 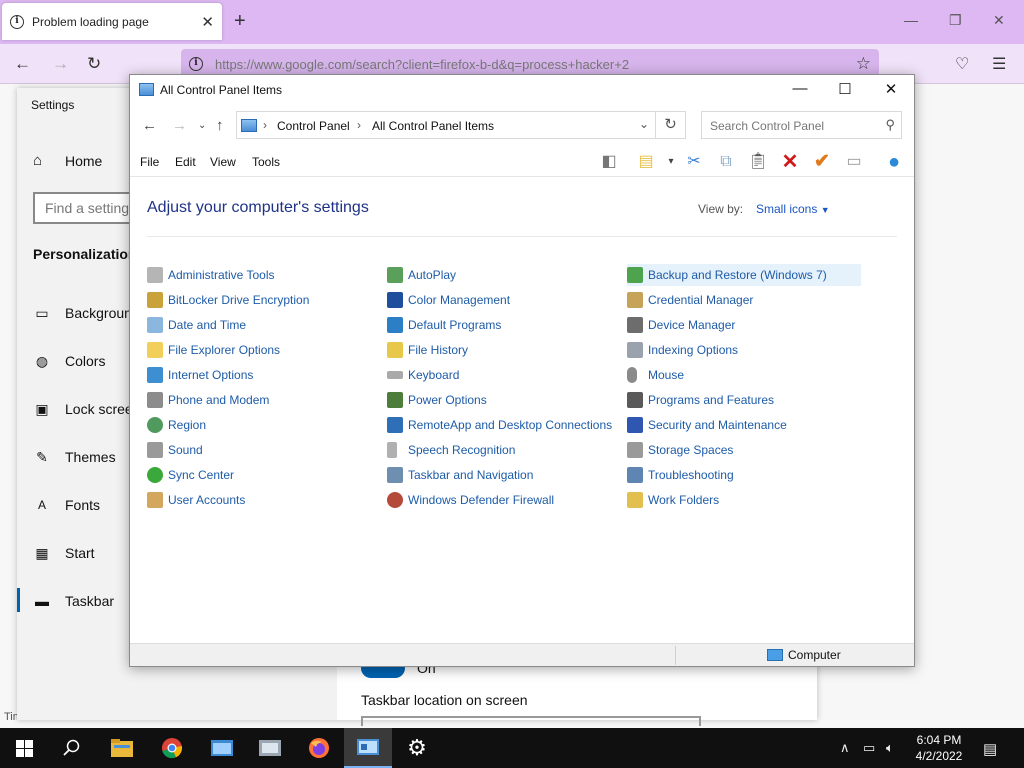 I want to click on cp-item-default-programs: Default Programs, so click(x=444, y=325).